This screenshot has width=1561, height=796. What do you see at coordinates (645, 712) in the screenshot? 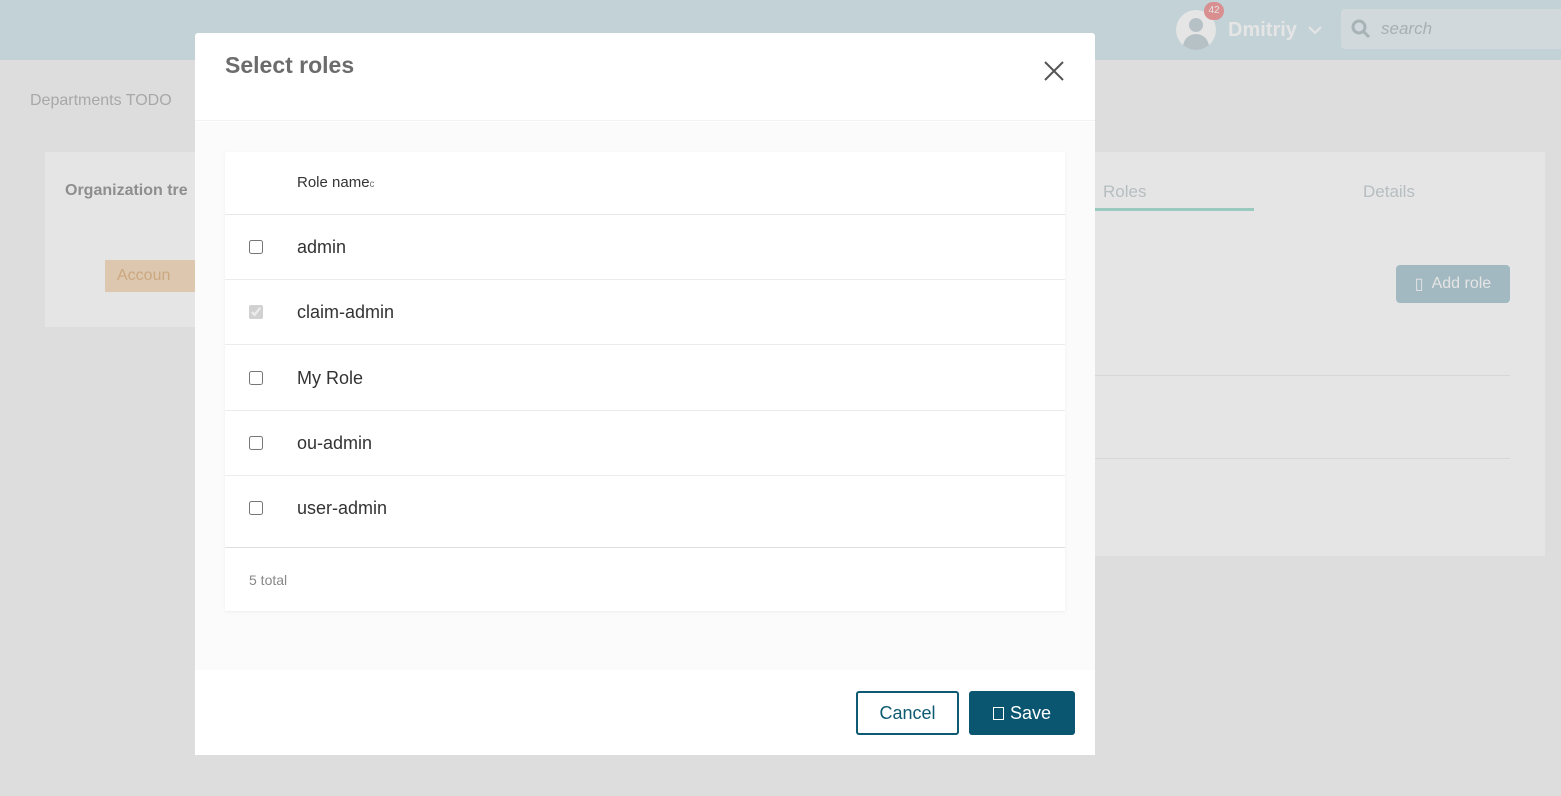
I see `dialog-footer: Cancel Save` at bounding box center [645, 712].